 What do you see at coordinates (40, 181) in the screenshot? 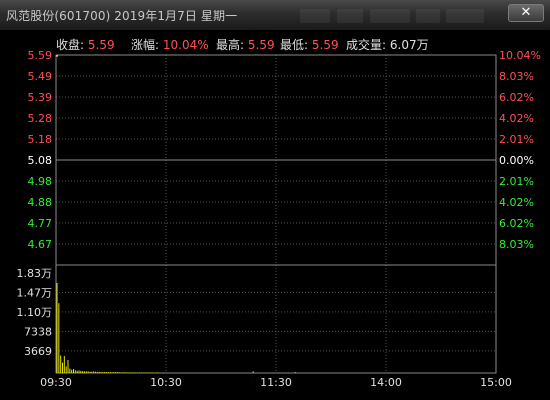
I see `price-tick-label: 4.98` at bounding box center [40, 181].